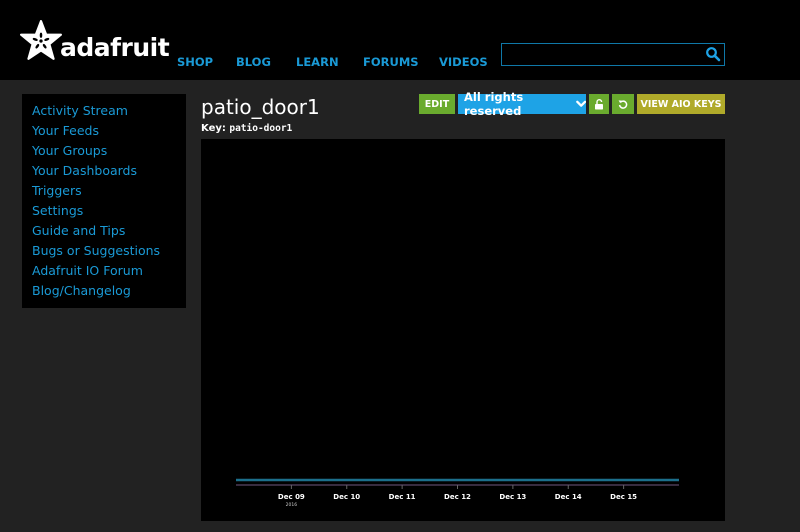 This screenshot has height=532, width=800. Describe the element at coordinates (681, 104) in the screenshot. I see `view-aio-keys-button: VIEW AIO KEYS` at that location.